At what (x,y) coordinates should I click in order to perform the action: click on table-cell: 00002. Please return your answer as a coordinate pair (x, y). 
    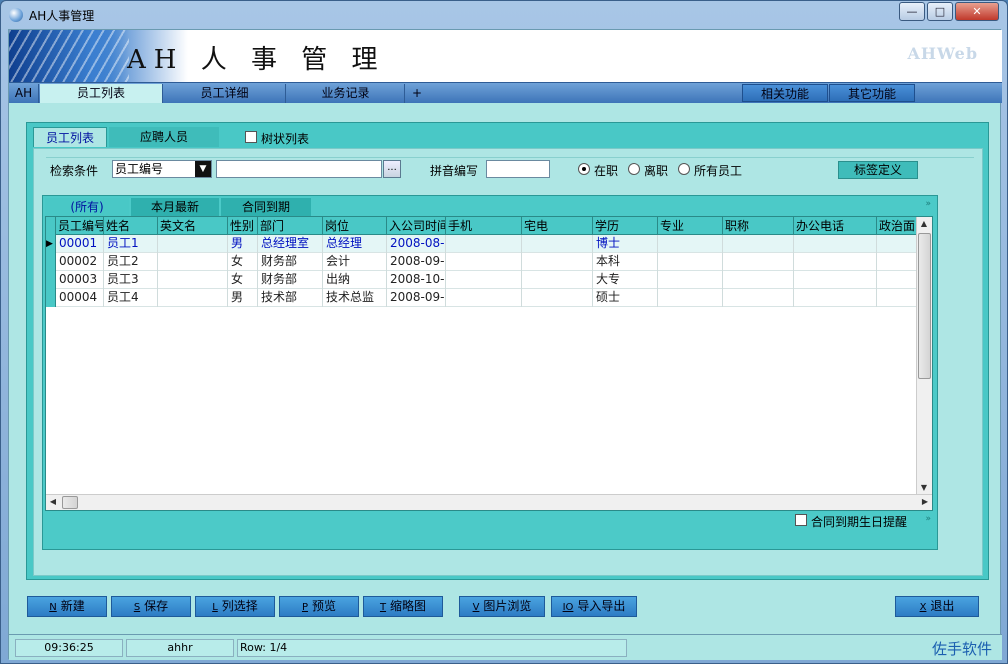
    Looking at the image, I should click on (80, 262).